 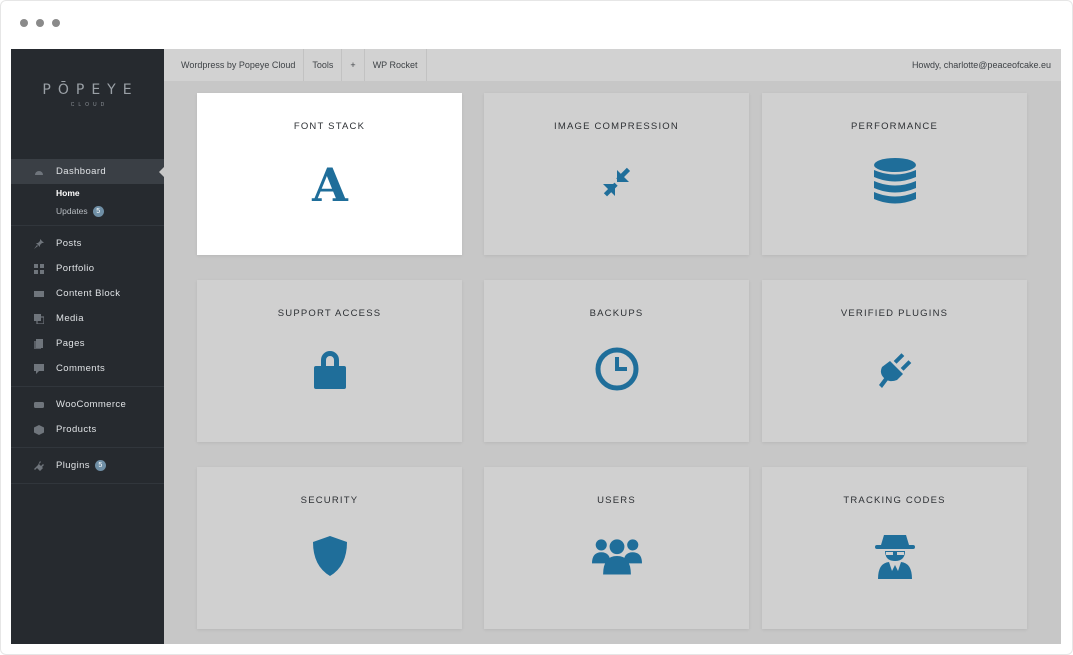 I want to click on topbar-site-name: Wordpress by Popeye Cloud, so click(x=234, y=65).